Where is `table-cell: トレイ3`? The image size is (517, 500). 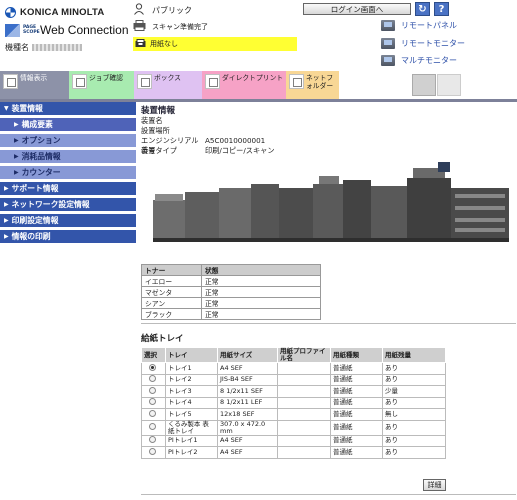 table-cell: トレイ3 is located at coordinates (191, 391).